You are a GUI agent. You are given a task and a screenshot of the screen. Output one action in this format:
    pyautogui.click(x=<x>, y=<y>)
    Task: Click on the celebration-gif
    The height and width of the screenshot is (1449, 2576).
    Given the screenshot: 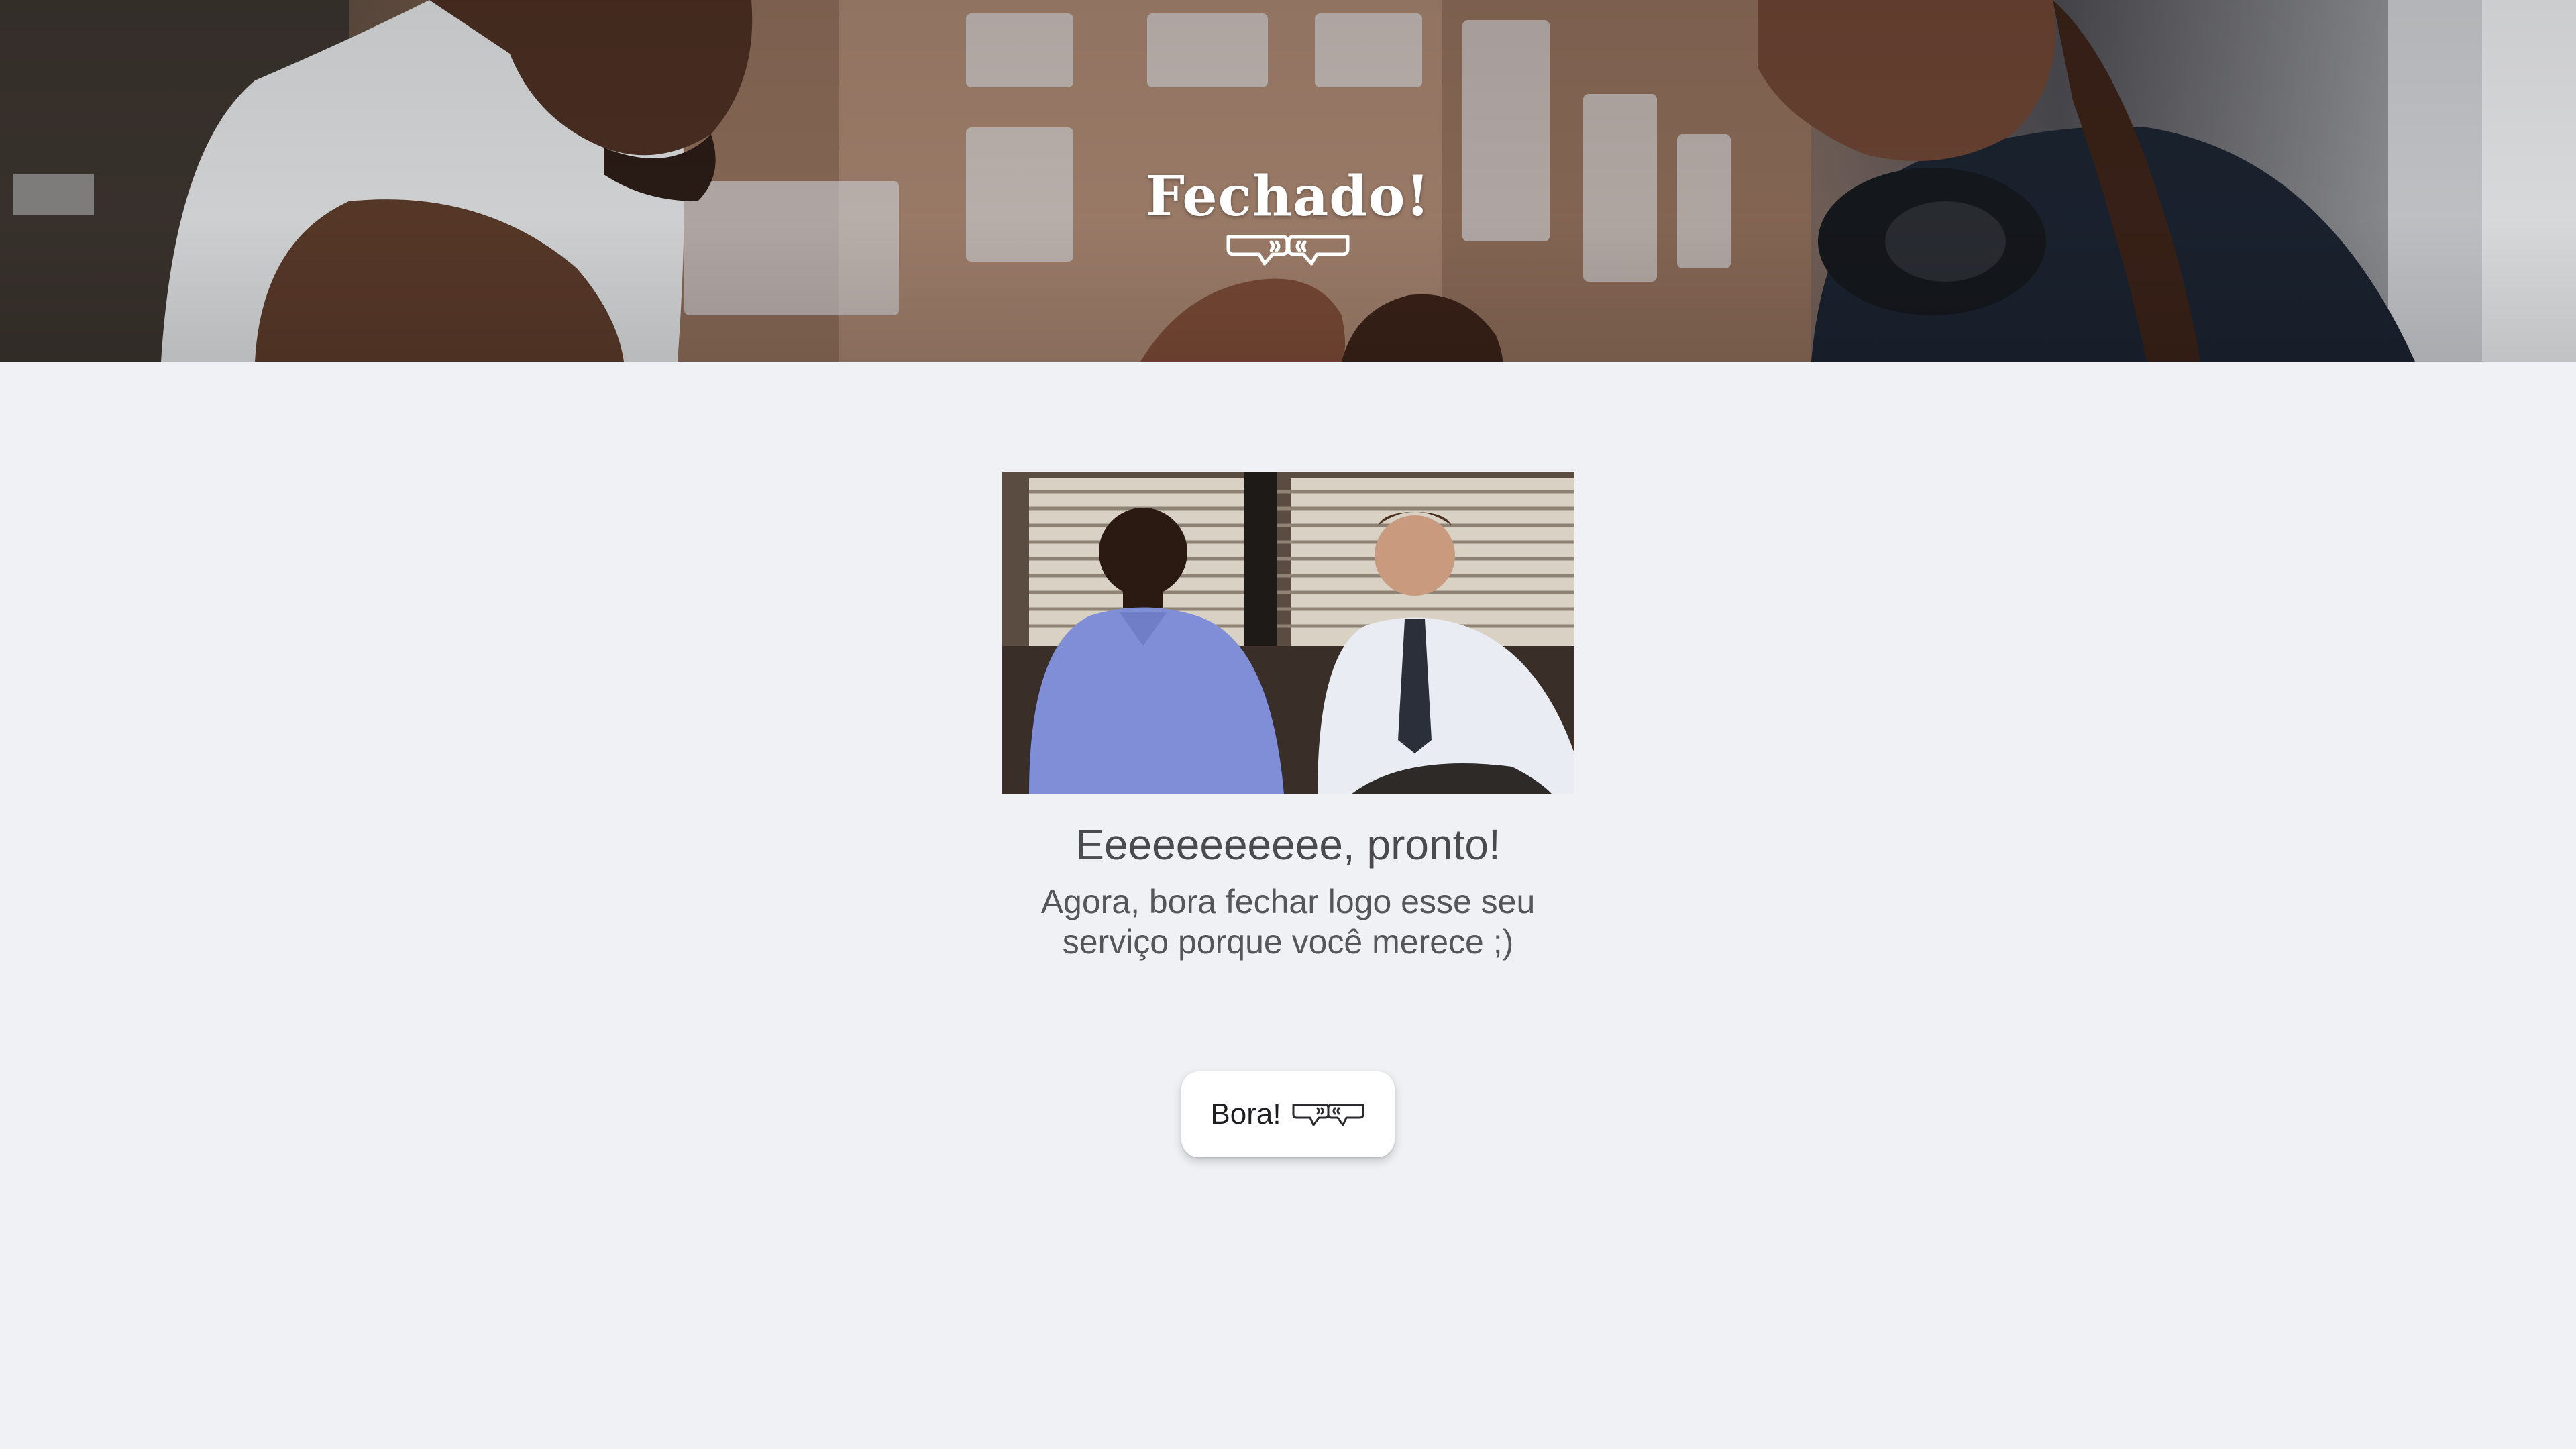 What is the action you would take?
    pyautogui.click(x=1288, y=633)
    